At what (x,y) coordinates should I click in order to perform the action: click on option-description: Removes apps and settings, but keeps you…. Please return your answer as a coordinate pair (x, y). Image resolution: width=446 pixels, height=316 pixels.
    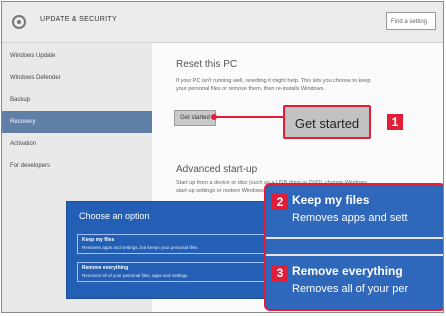
    Looking at the image, I should click on (140, 247).